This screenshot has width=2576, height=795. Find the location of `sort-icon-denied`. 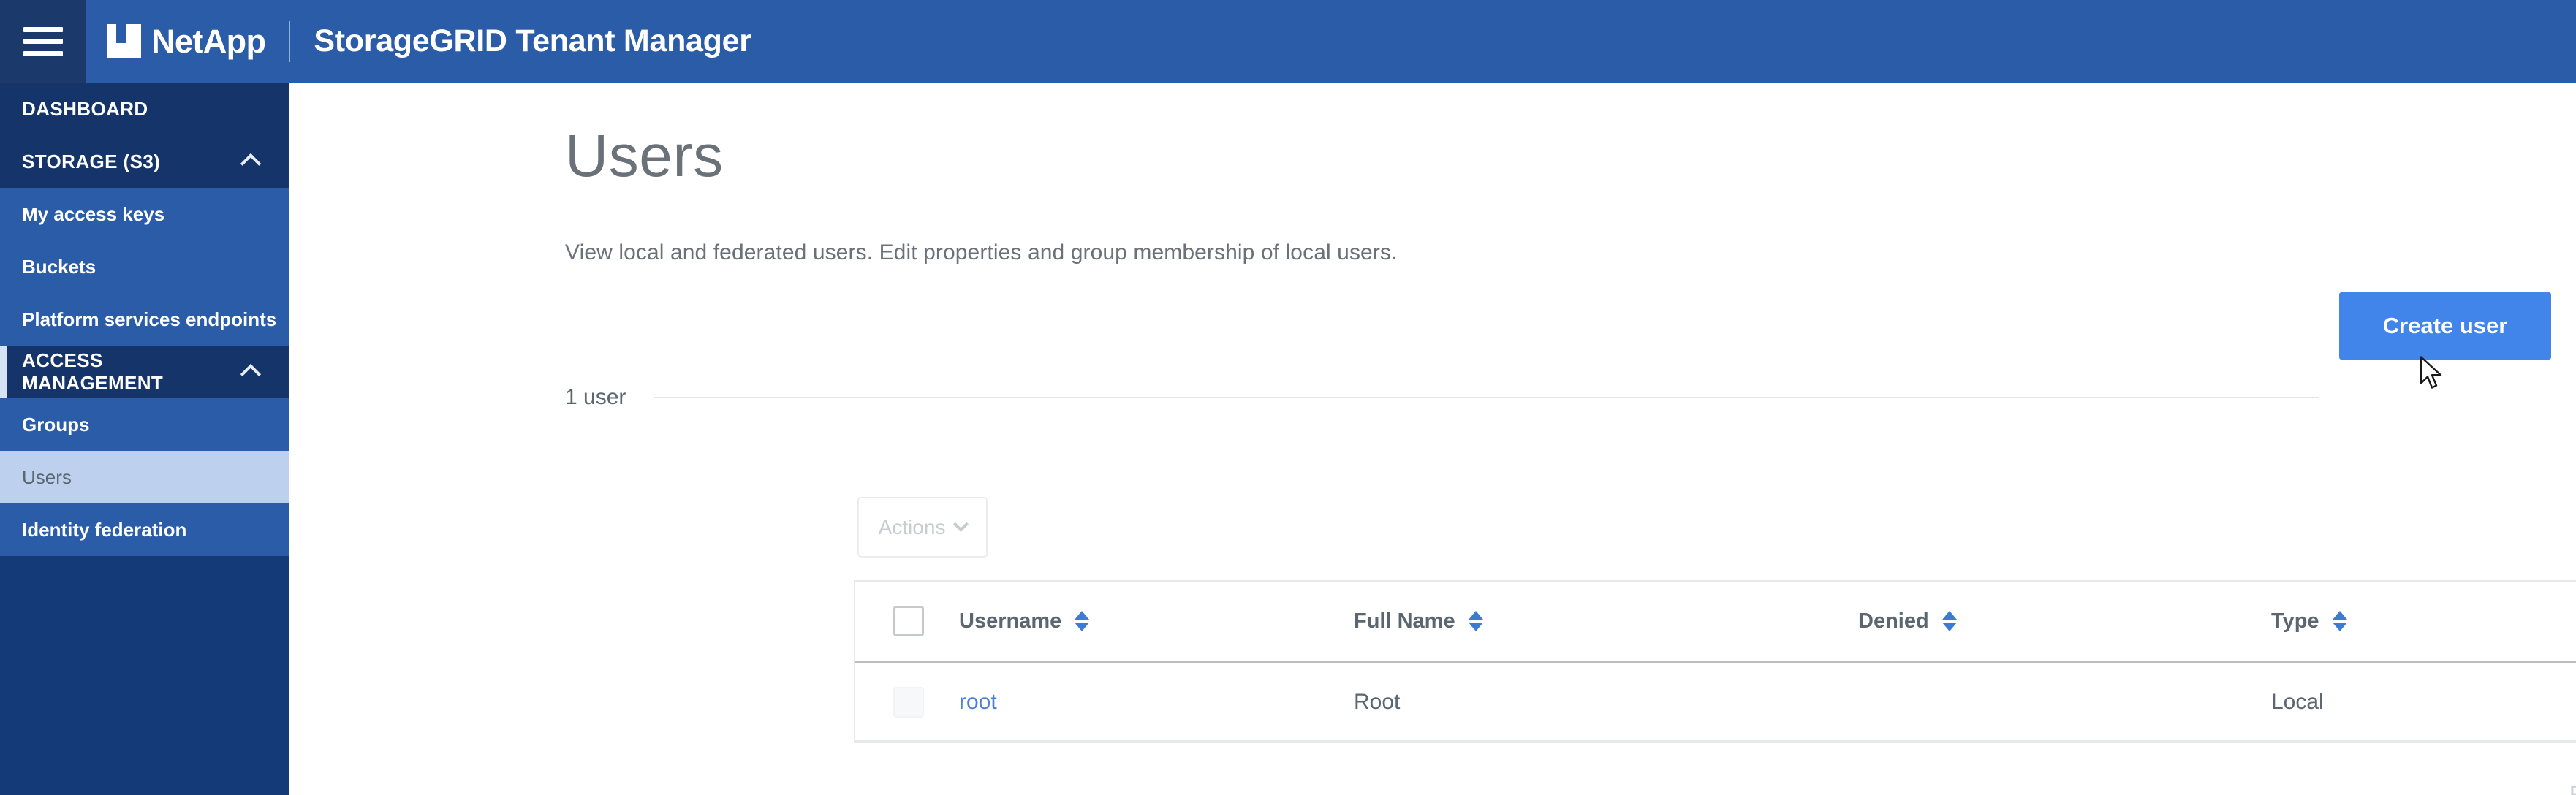

sort-icon-denied is located at coordinates (1949, 621).